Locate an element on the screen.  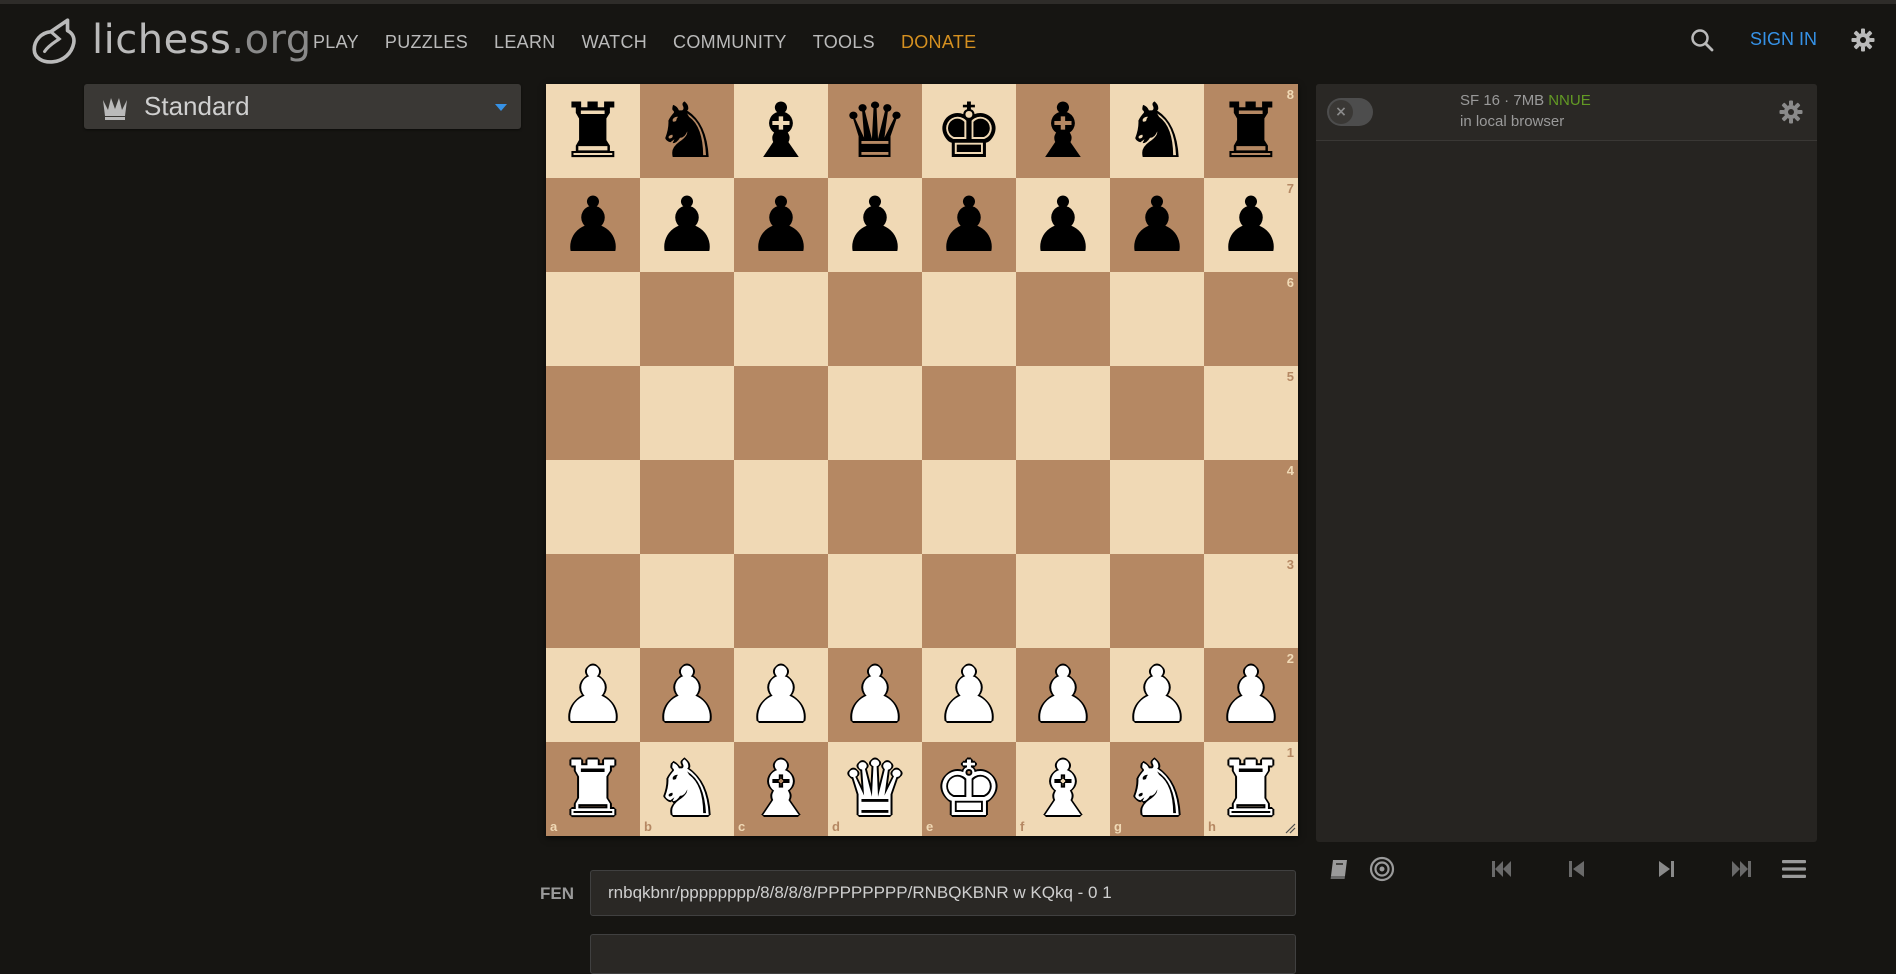
white-king-piece: ♚ is located at coordinates (969, 789).